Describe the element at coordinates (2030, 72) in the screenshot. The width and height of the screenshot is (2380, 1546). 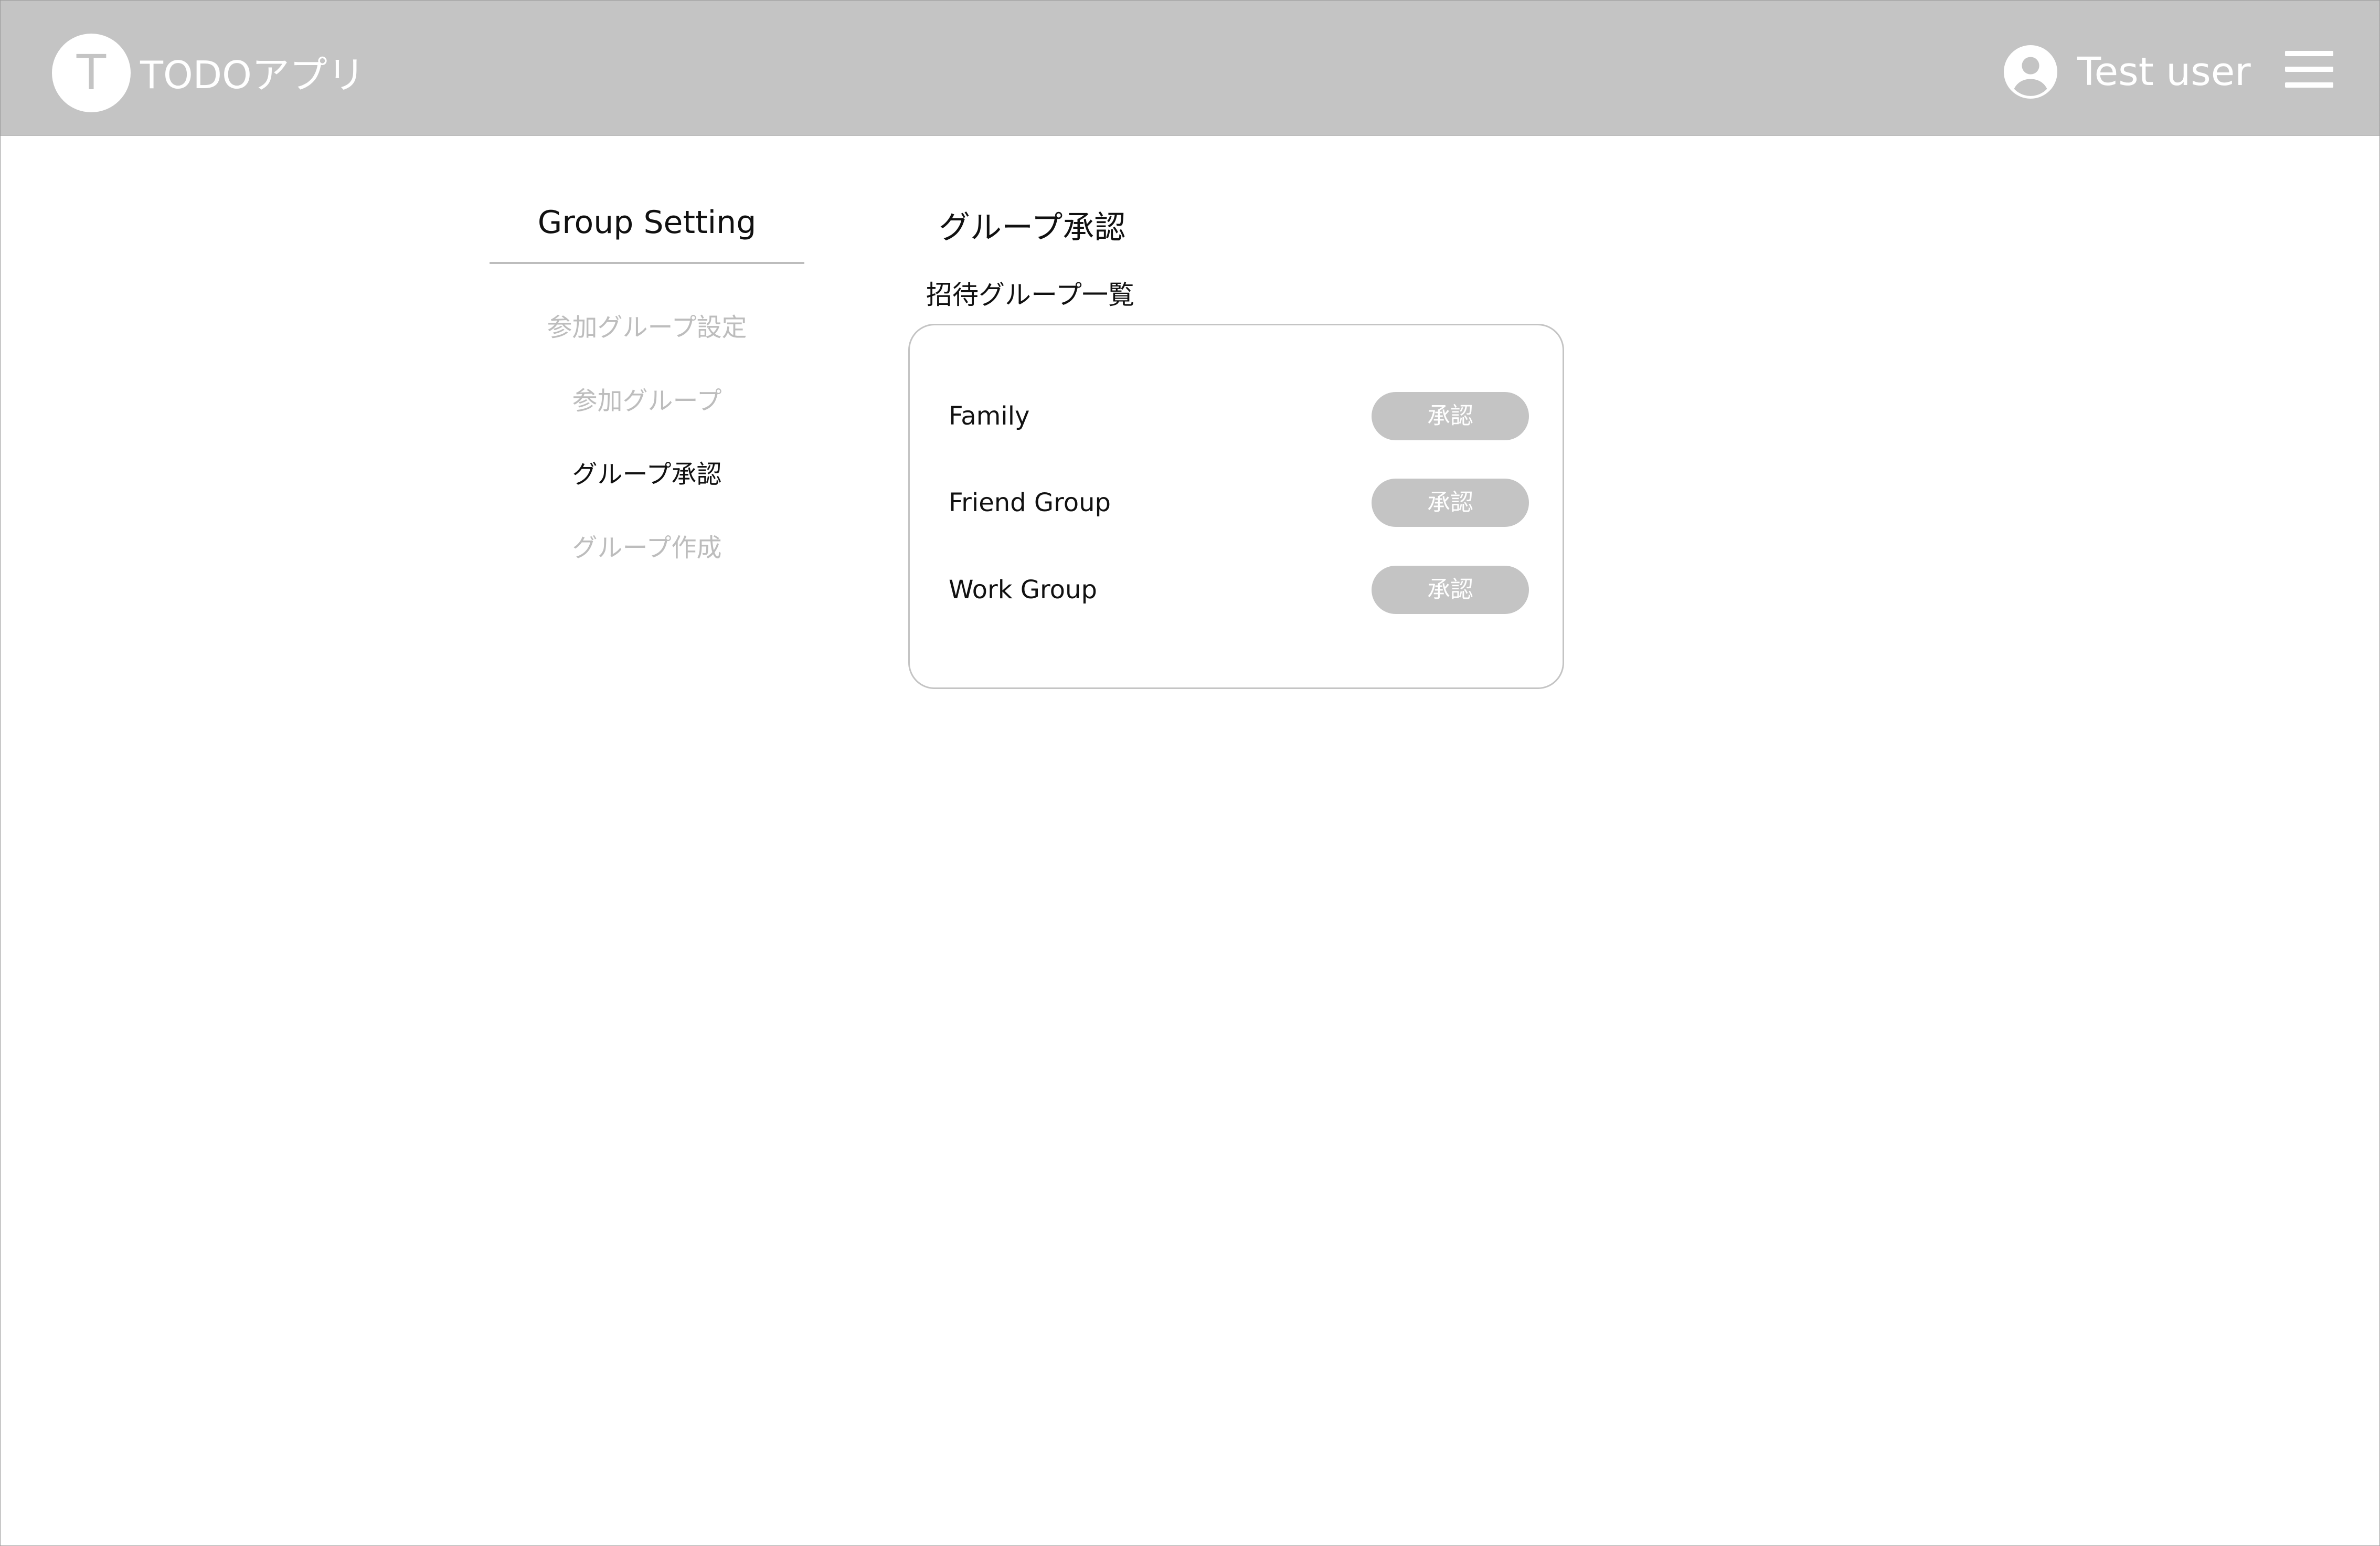
I see `account-circle-icon` at that location.